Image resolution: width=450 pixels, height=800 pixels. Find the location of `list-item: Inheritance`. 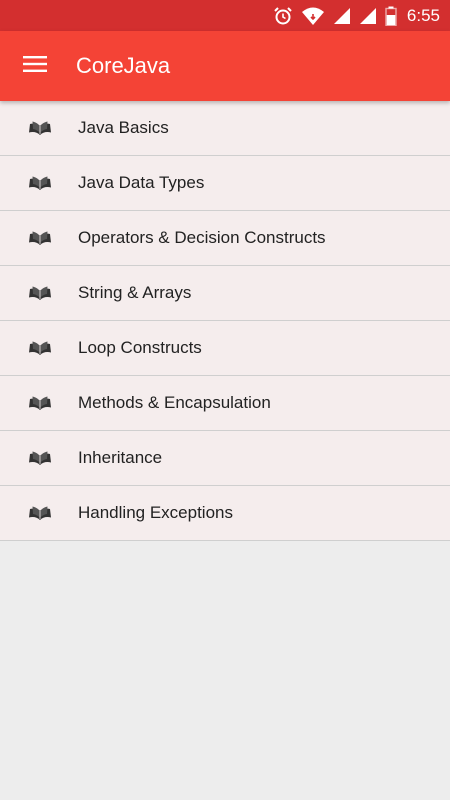

list-item: Inheritance is located at coordinates (225, 458).